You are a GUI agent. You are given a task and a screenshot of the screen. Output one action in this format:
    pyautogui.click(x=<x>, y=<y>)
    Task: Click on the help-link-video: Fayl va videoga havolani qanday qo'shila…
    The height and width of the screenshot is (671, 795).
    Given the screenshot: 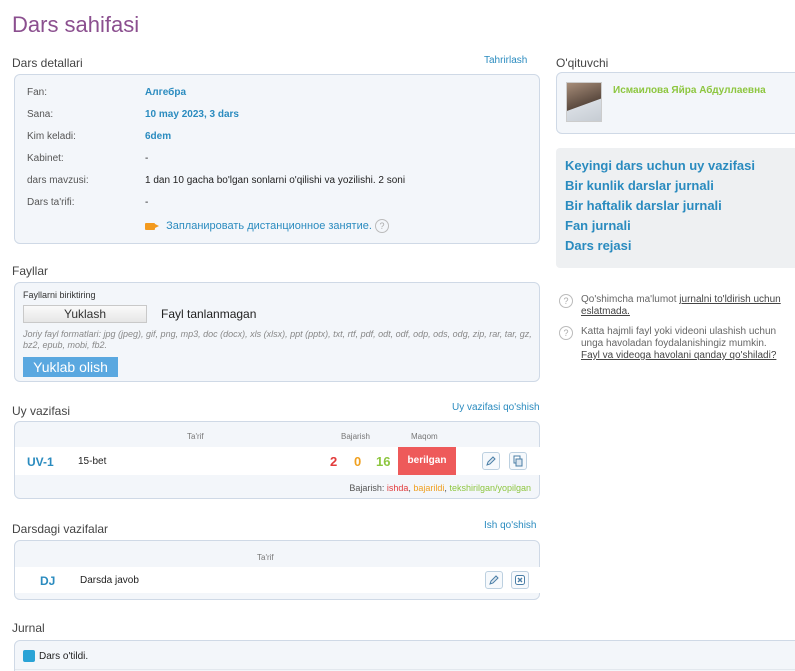 What is the action you would take?
    pyautogui.click(x=678, y=355)
    